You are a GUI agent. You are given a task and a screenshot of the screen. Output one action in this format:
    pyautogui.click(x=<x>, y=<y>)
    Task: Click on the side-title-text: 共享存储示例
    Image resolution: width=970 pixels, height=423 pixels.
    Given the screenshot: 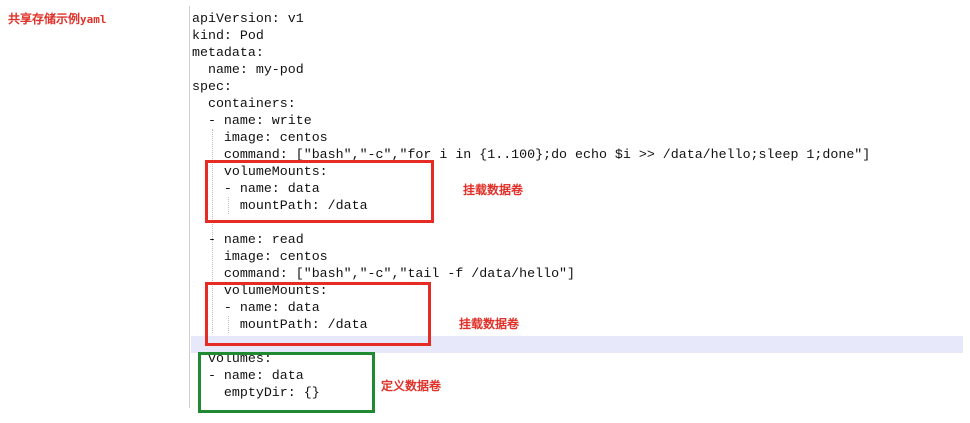 What is the action you would take?
    pyautogui.click(x=44, y=19)
    